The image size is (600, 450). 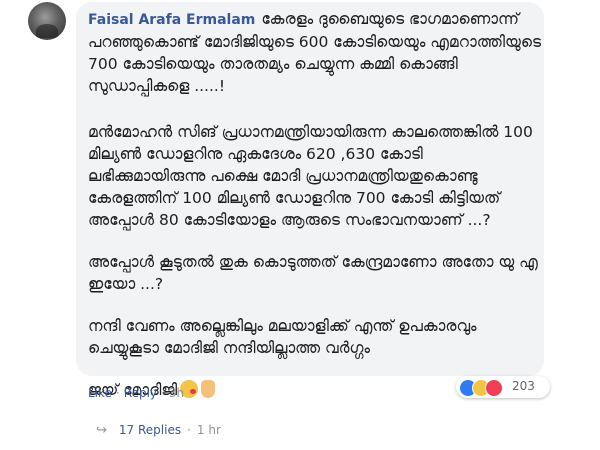 What do you see at coordinates (101, 430) in the screenshot?
I see `reply-arrow-icon: ↪` at bounding box center [101, 430].